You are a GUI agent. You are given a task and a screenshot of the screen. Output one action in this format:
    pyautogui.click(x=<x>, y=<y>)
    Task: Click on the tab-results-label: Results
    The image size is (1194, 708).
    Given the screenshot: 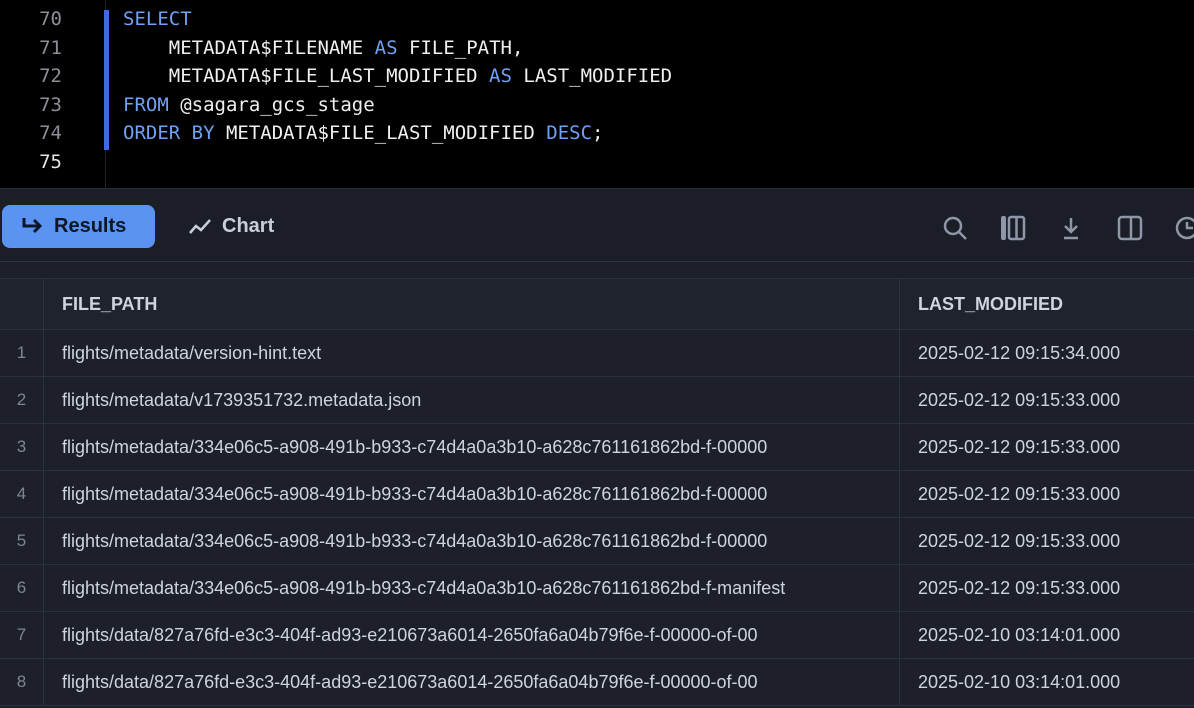 What is the action you would take?
    pyautogui.click(x=90, y=226)
    